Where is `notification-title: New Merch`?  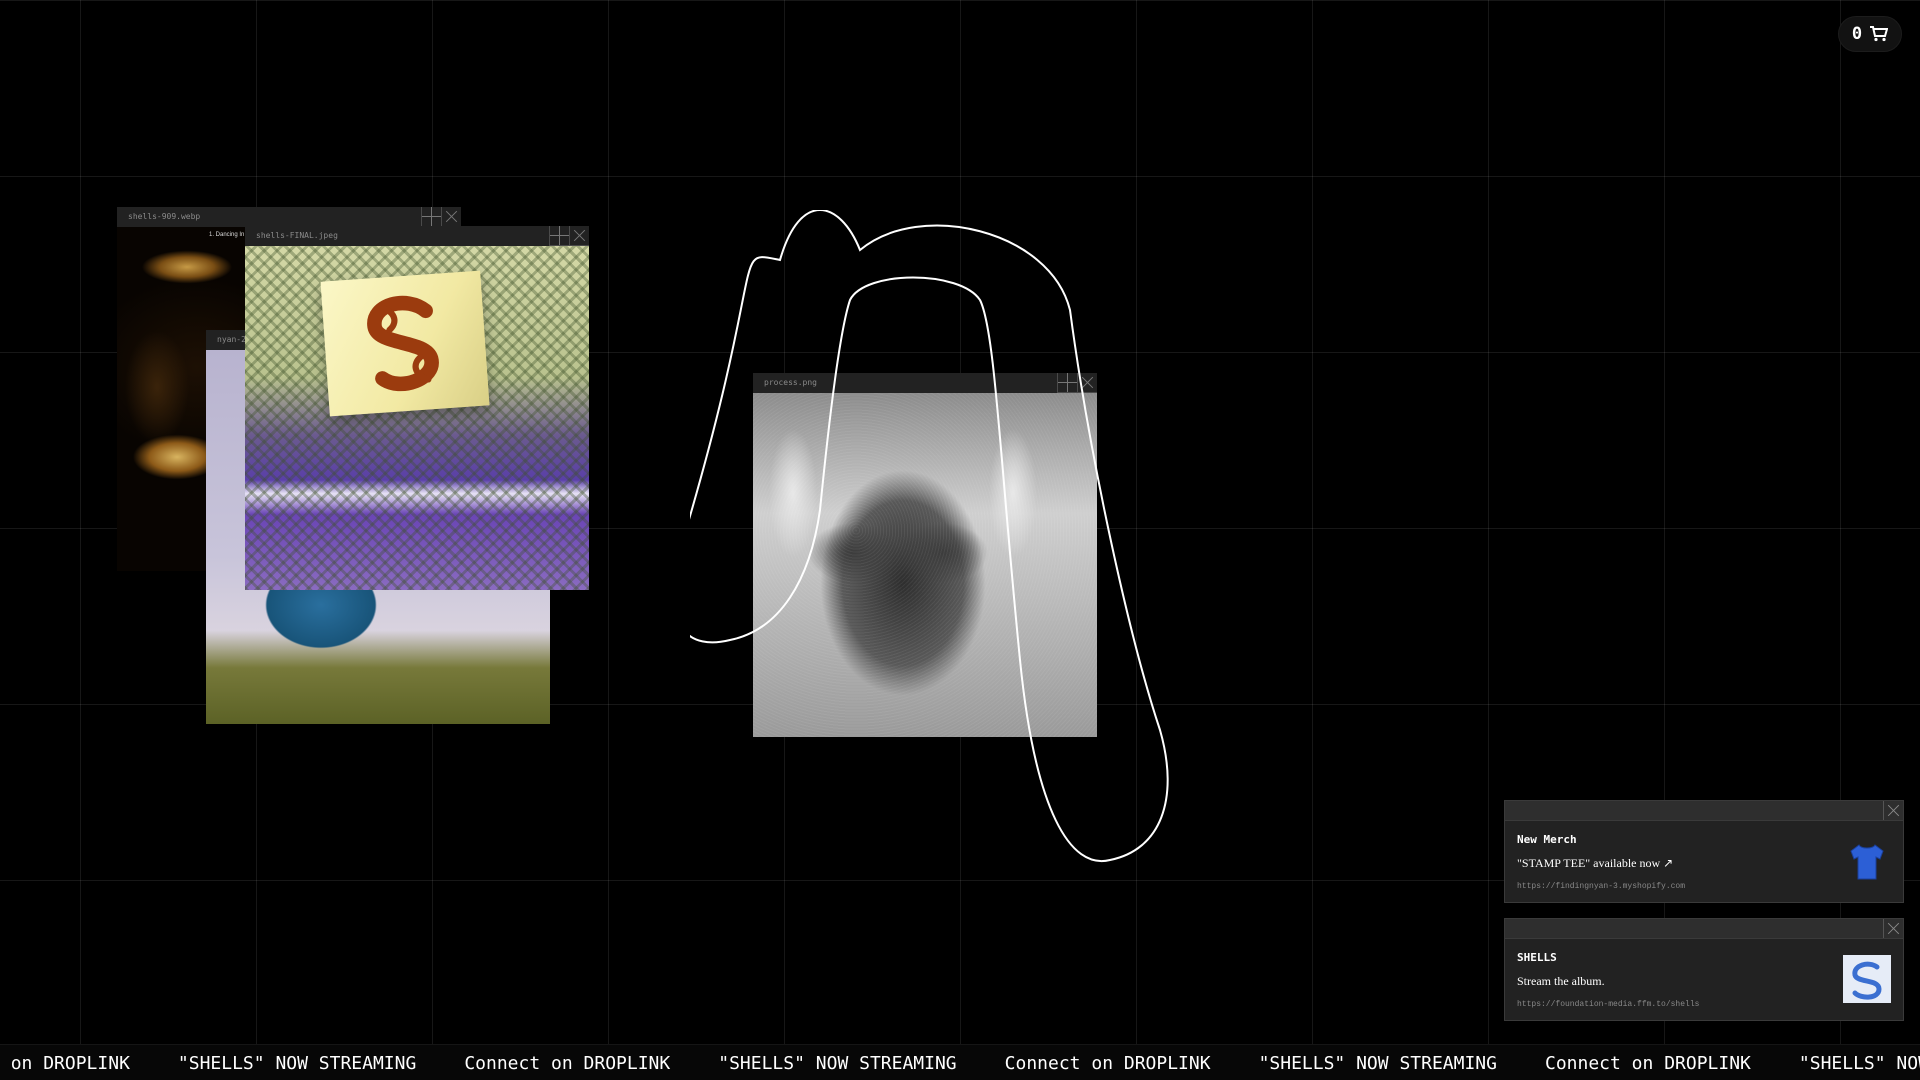 notification-title: New Merch is located at coordinates (1547, 839).